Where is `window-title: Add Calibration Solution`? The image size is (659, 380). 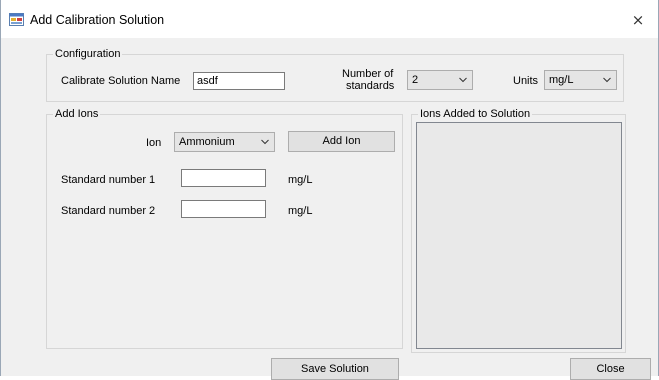 window-title: Add Calibration Solution is located at coordinates (97, 20).